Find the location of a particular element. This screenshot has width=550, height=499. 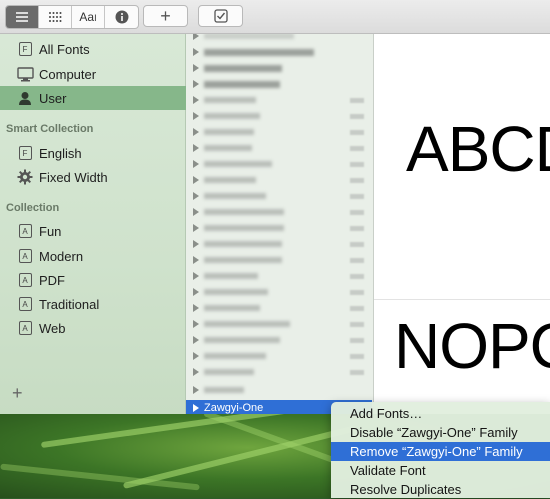

menu-item-remove-family: Remove “Zawgyi-One” Family is located at coordinates (440, 451).